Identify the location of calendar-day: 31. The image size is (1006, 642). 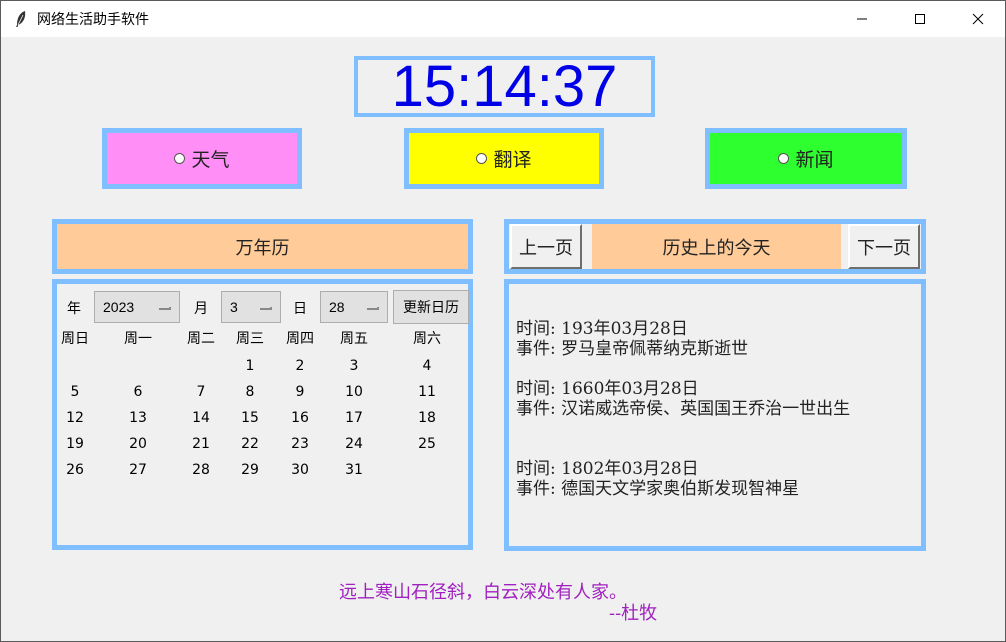
(354, 470).